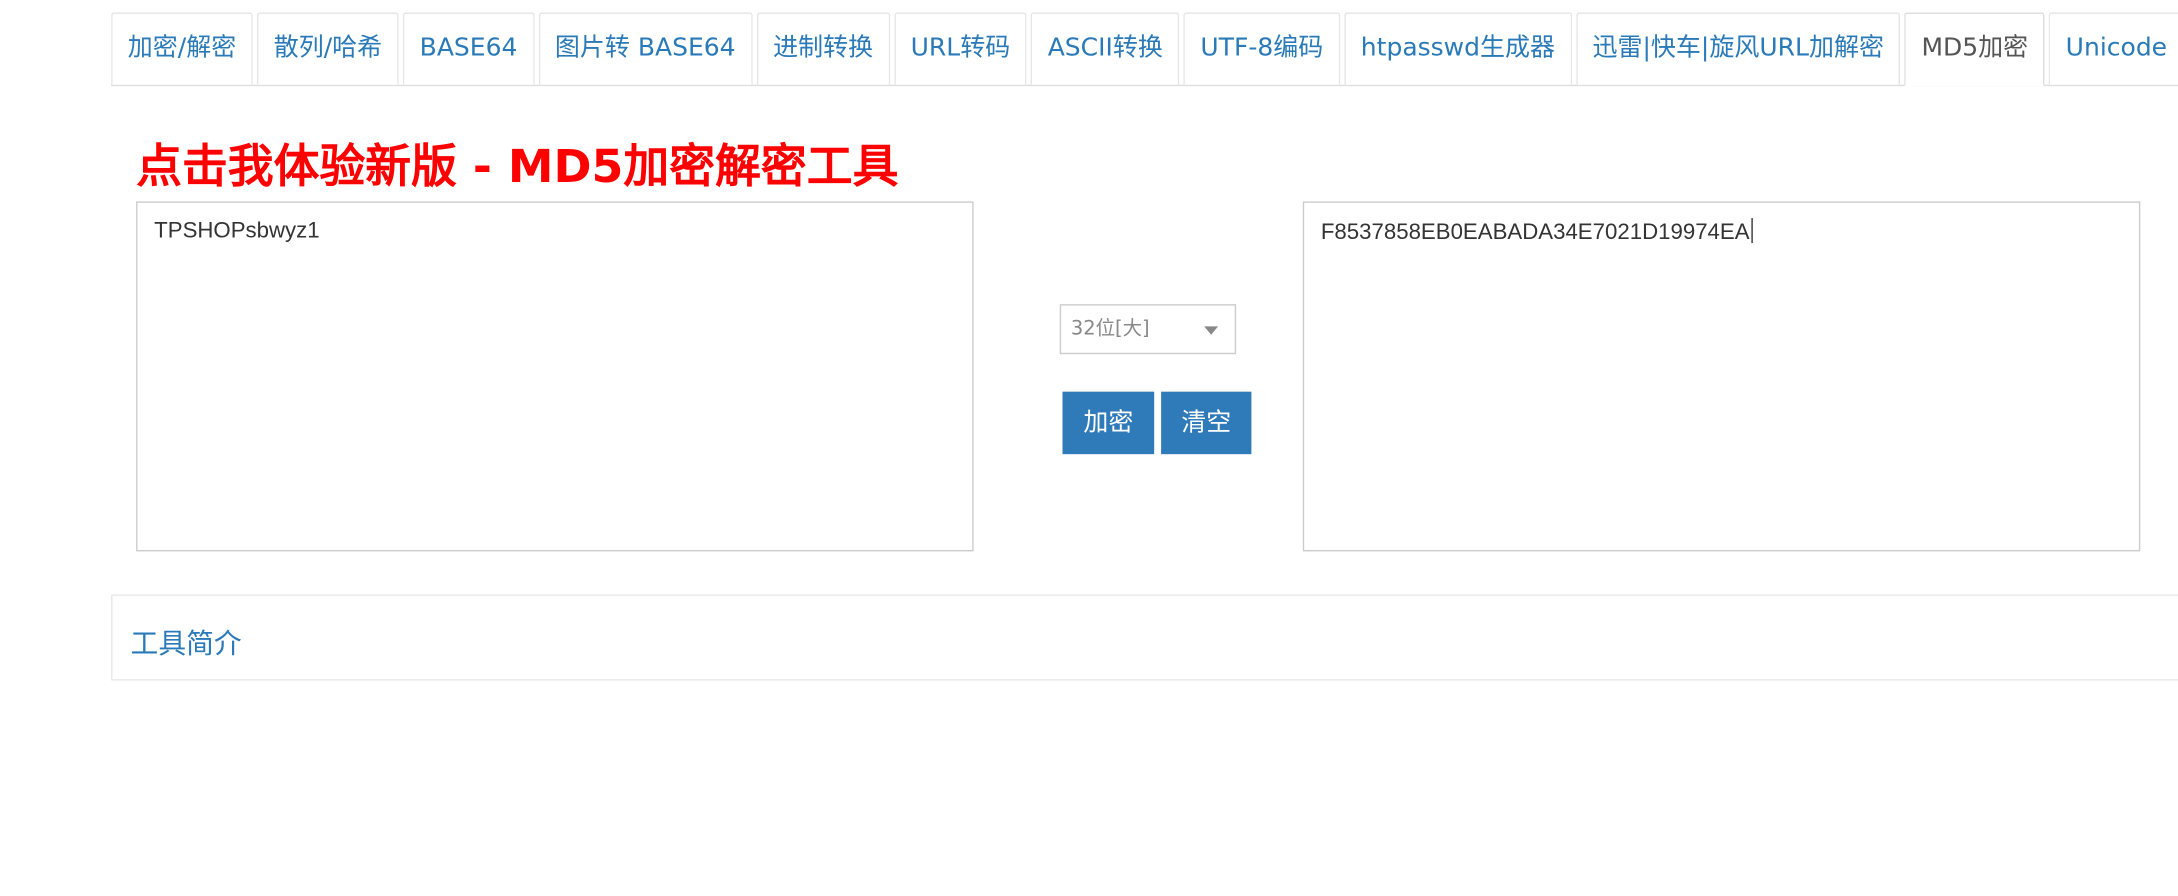  I want to click on tab-unicode: Unicode, so click(2113, 48).